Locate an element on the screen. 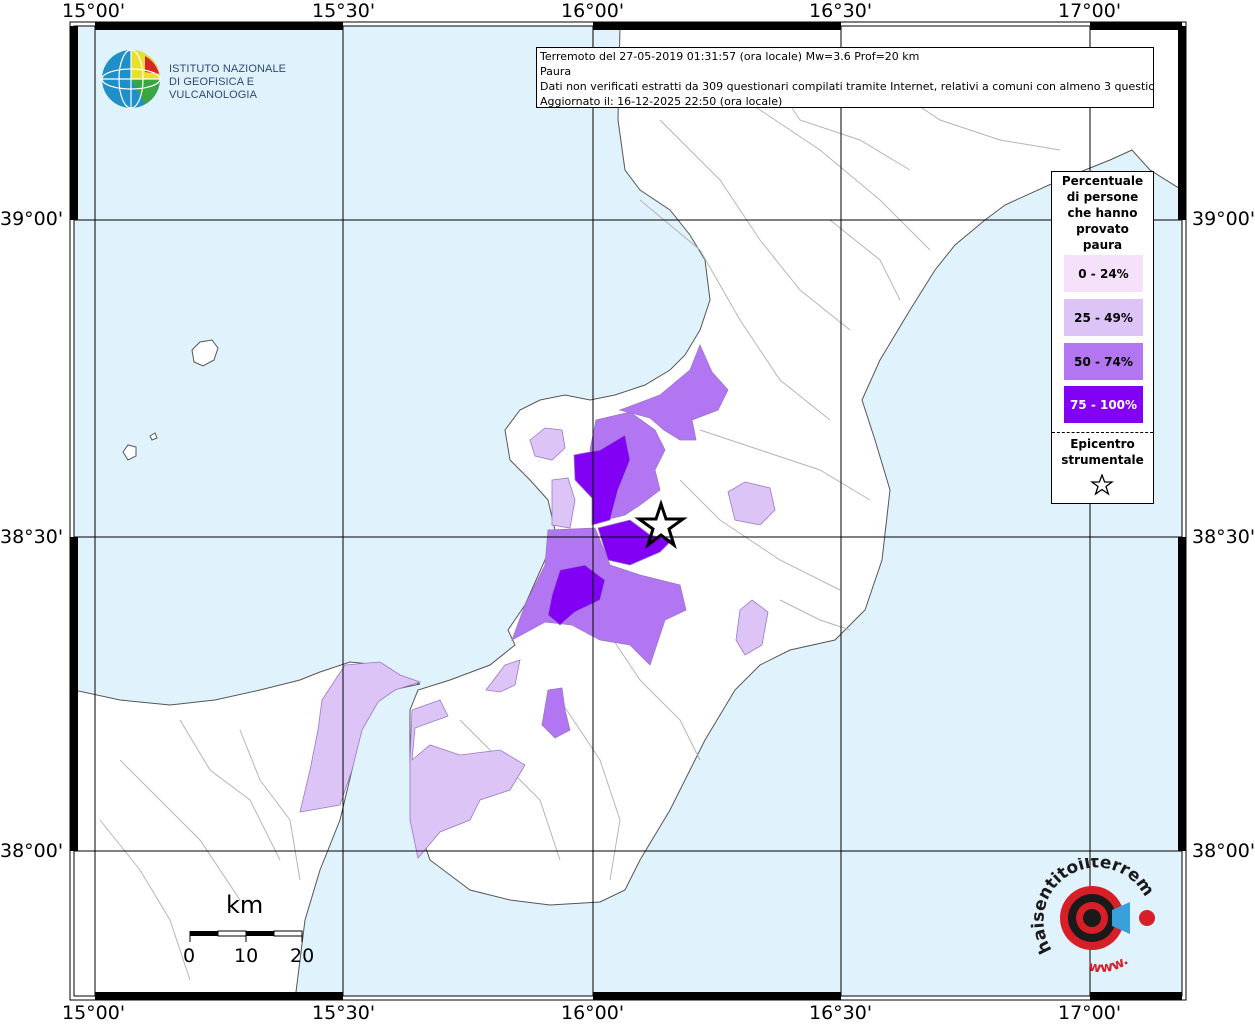 Image resolution: width=1255 pixels, height=1024 pixels. lon-label-bottom: 16°00' is located at coordinates (593, 1013).